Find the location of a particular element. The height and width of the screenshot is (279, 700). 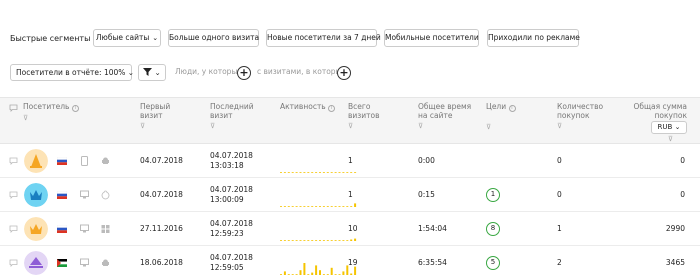

android-icon is located at coordinates (105, 160).